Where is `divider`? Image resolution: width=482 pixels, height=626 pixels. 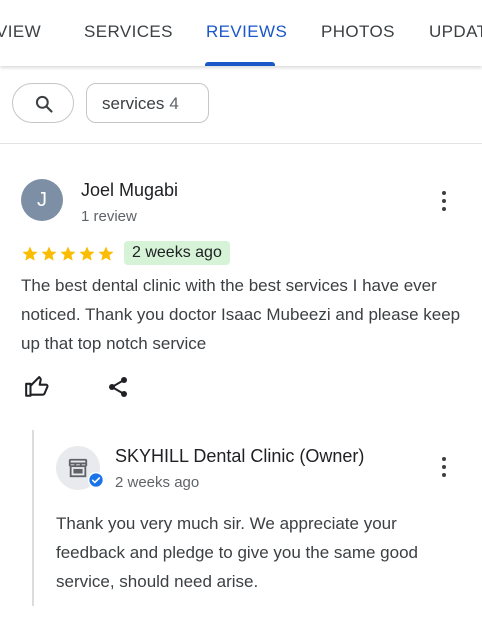
divider is located at coordinates (241, 143).